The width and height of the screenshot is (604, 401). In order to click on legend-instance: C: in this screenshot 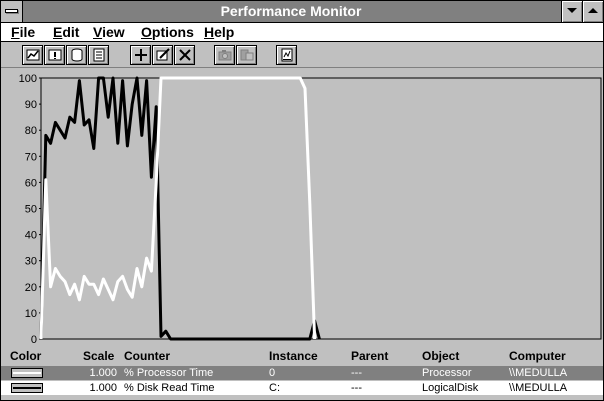, I will do `click(274, 388)`.